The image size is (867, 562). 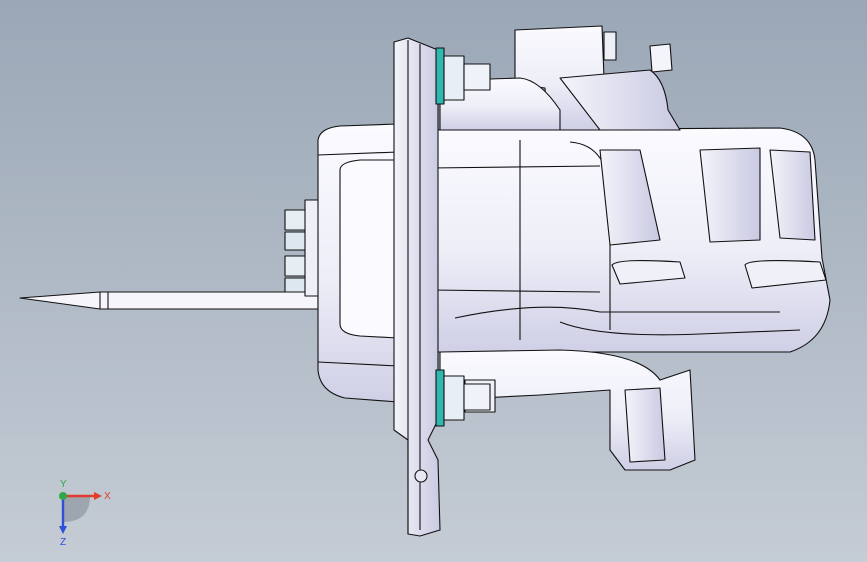 What do you see at coordinates (76, 509) in the screenshot?
I see `triad-shadow` at bounding box center [76, 509].